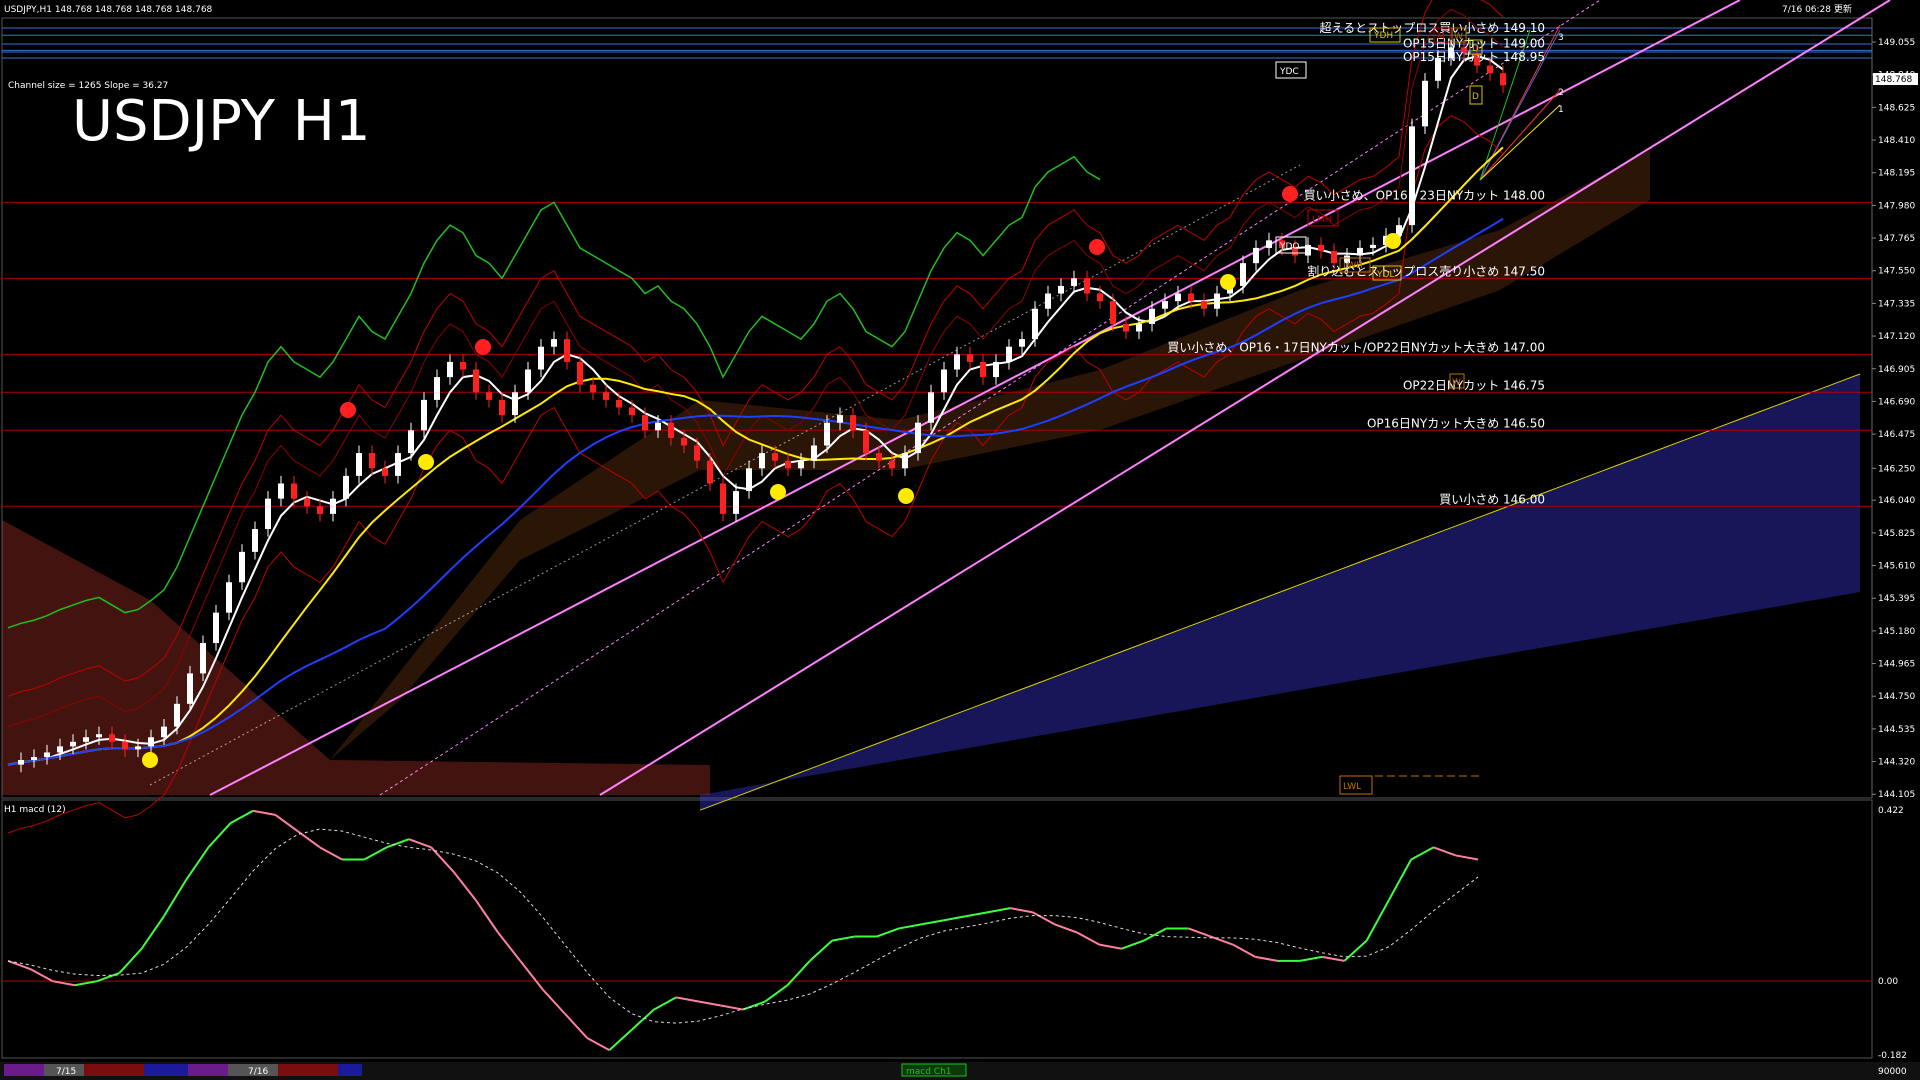 Image resolution: width=1920 pixels, height=1080 pixels. I want to click on price-tick-label: 144.535, so click(1896, 730).